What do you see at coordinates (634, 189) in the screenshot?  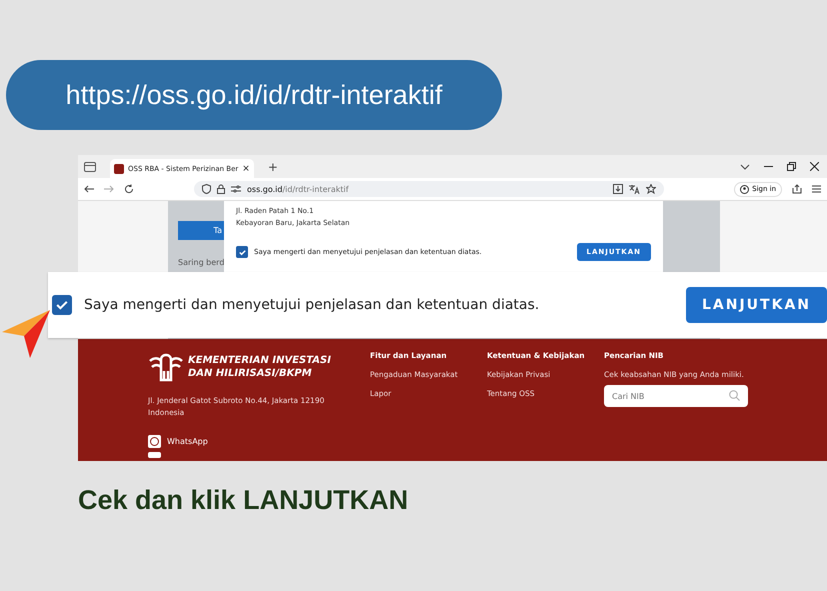 I see `translate-icon` at bounding box center [634, 189].